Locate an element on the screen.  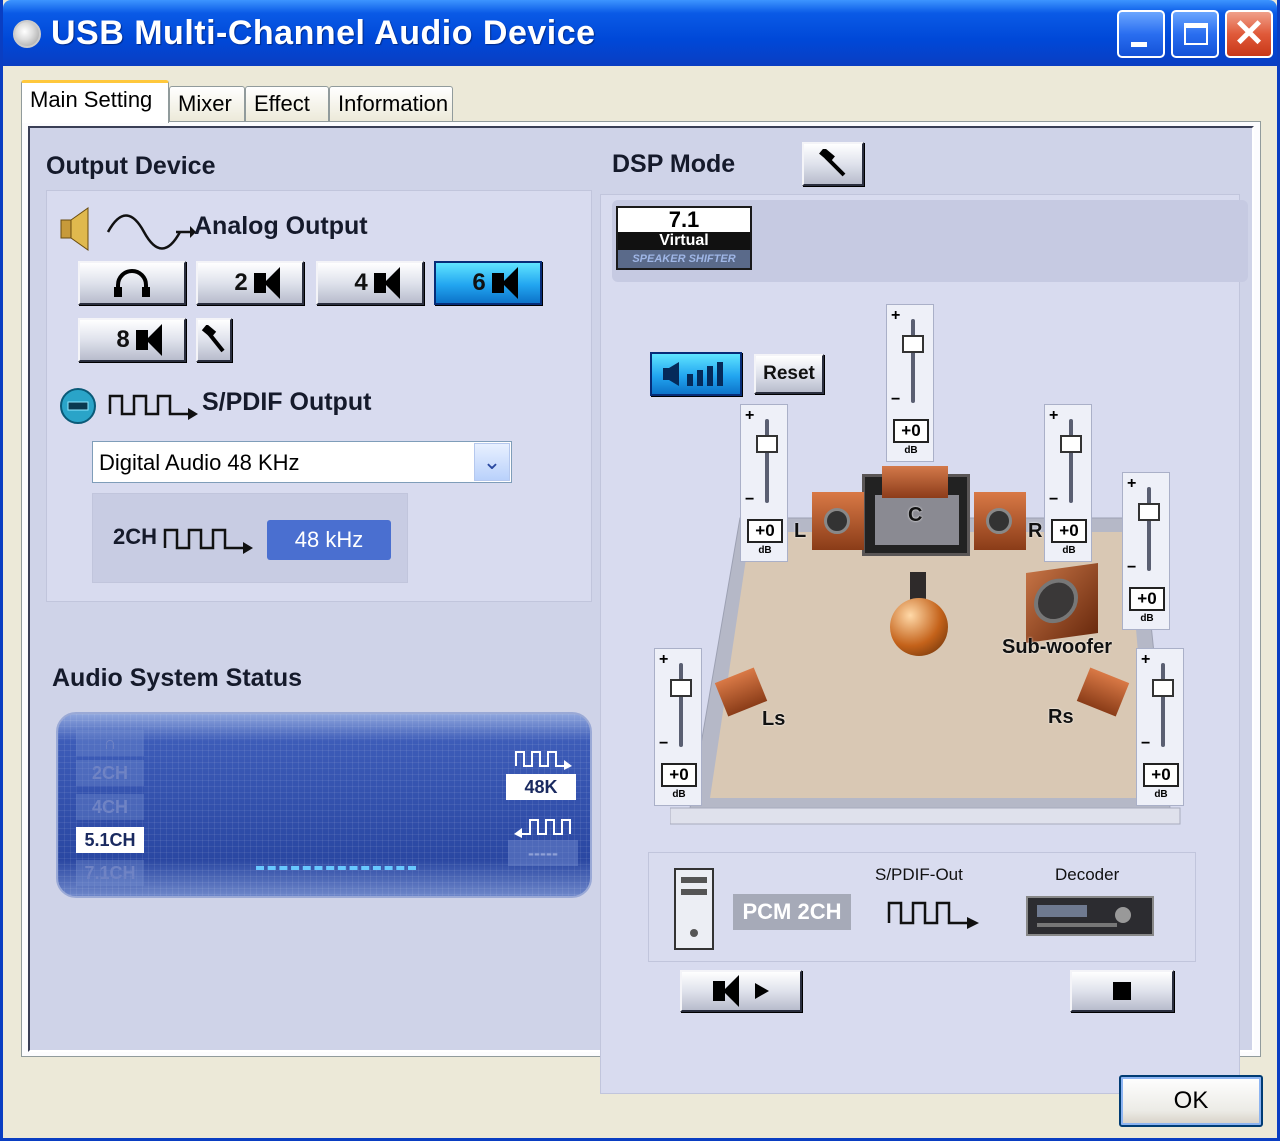
decoder-label: Decoder is located at coordinates (1087, 874).